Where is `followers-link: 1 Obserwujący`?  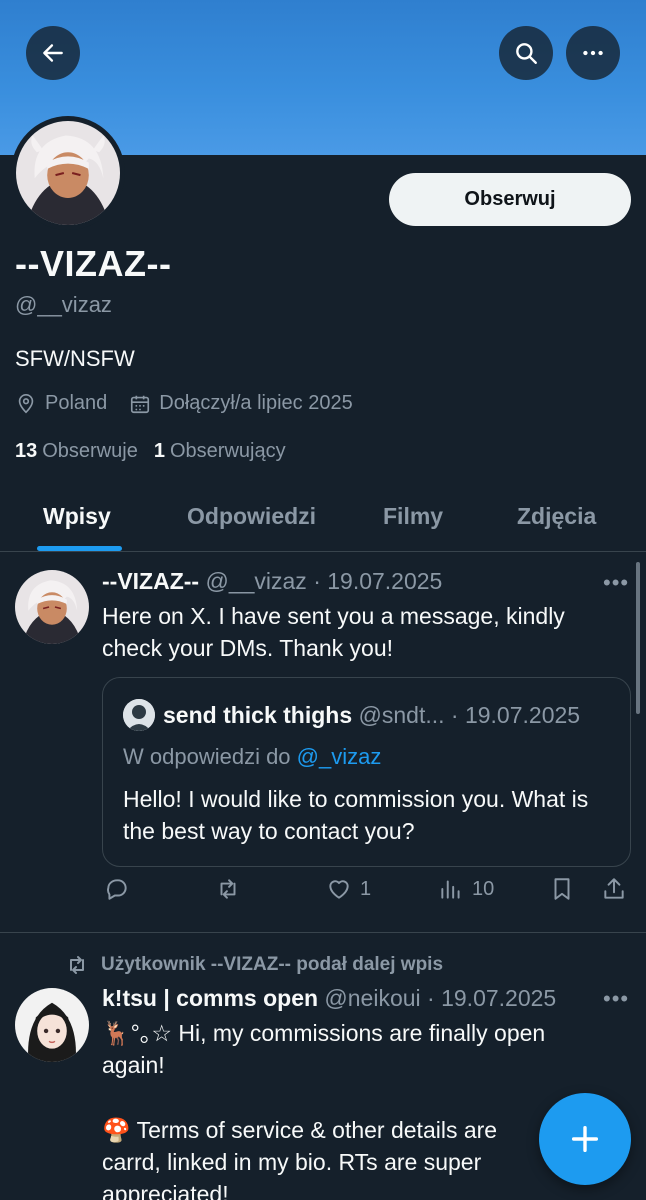
followers-link: 1 Obserwujący is located at coordinates (220, 451).